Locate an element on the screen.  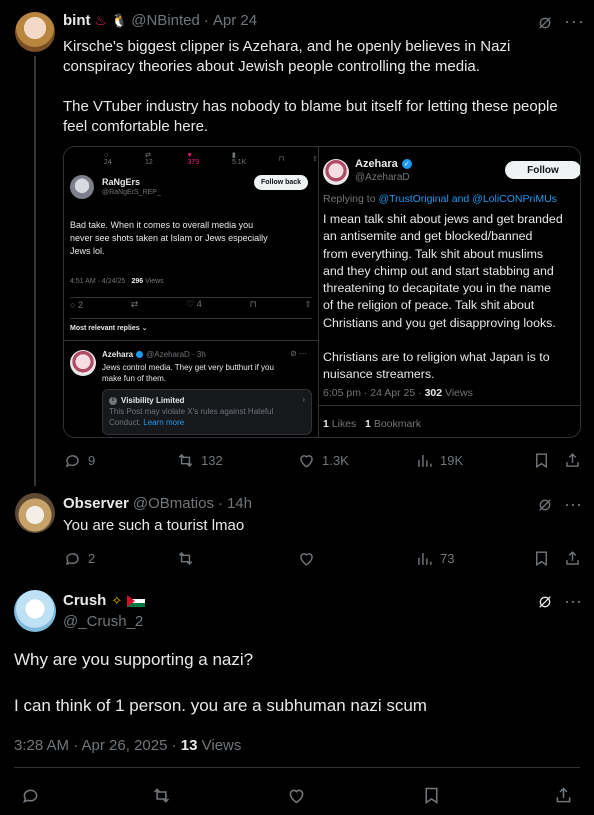
follow-back-button: Follow back is located at coordinates (281, 182).